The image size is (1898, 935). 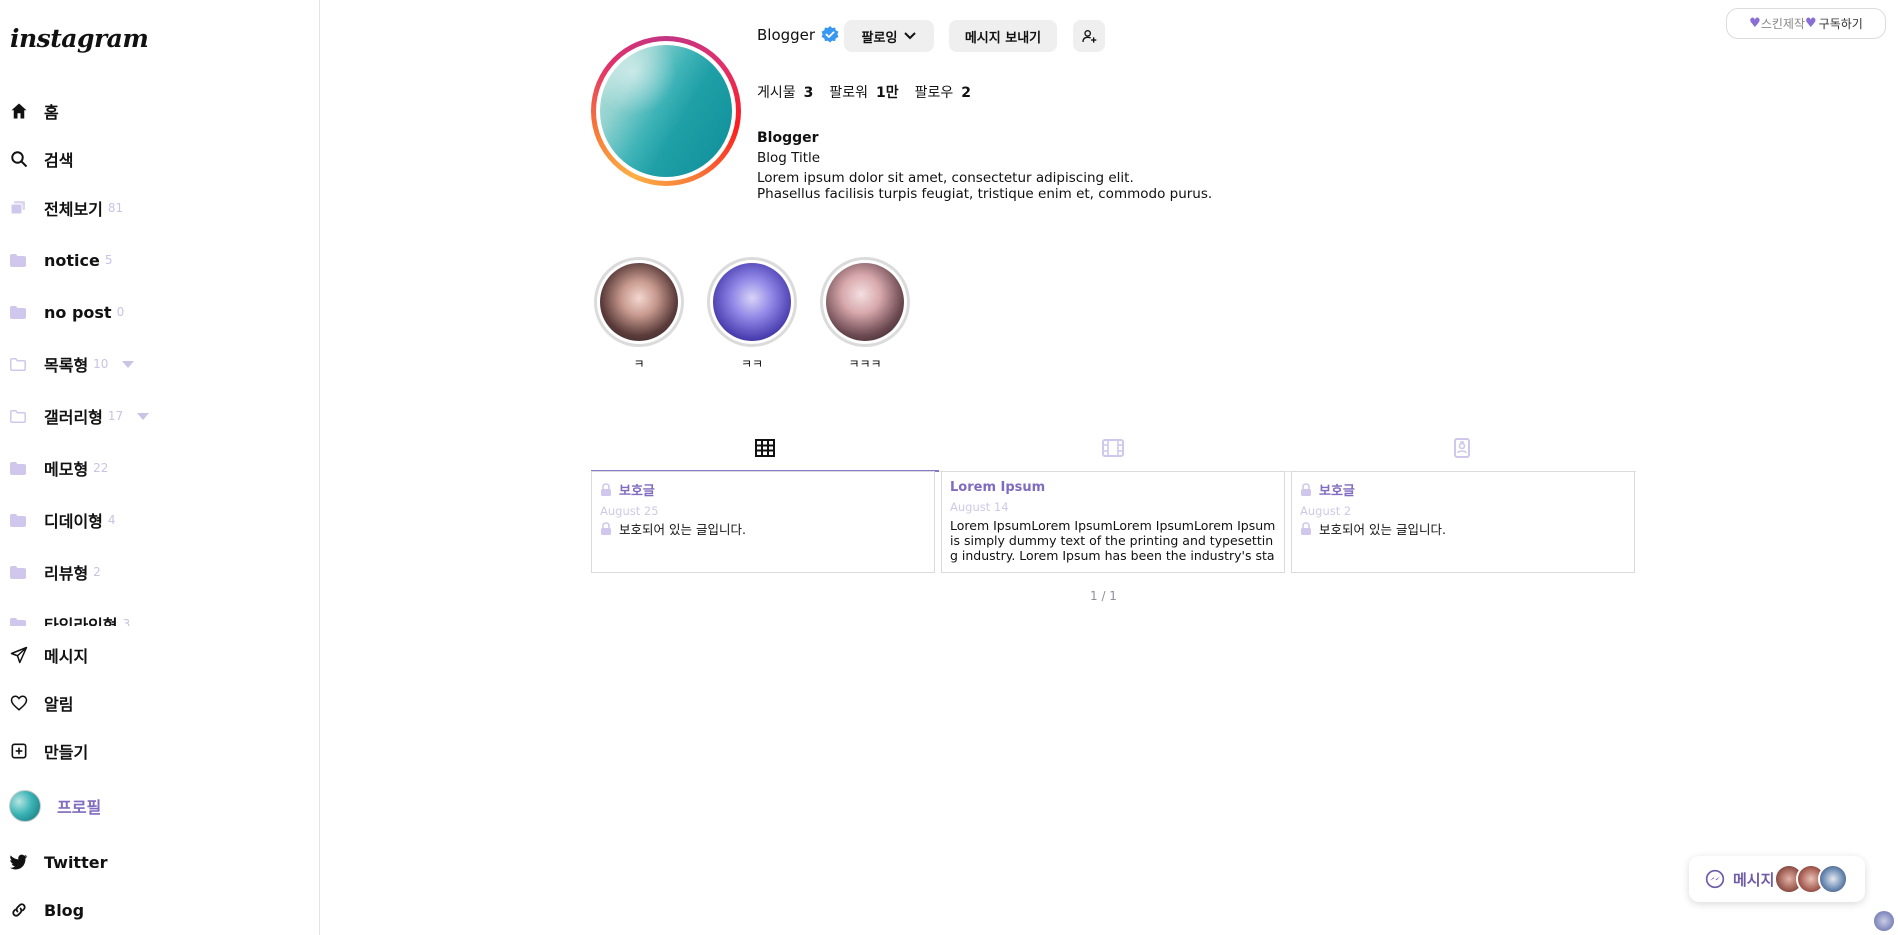 I want to click on heart-icon: ♥, so click(x=1811, y=23).